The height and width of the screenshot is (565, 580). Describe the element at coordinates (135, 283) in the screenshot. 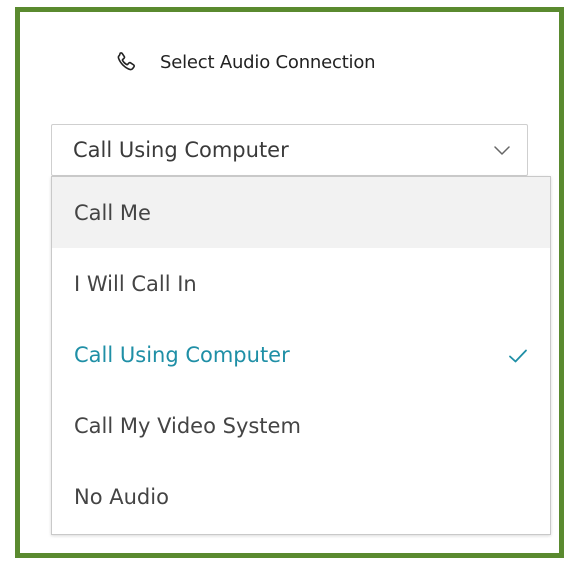

I see `option-label: I Will Call In` at that location.